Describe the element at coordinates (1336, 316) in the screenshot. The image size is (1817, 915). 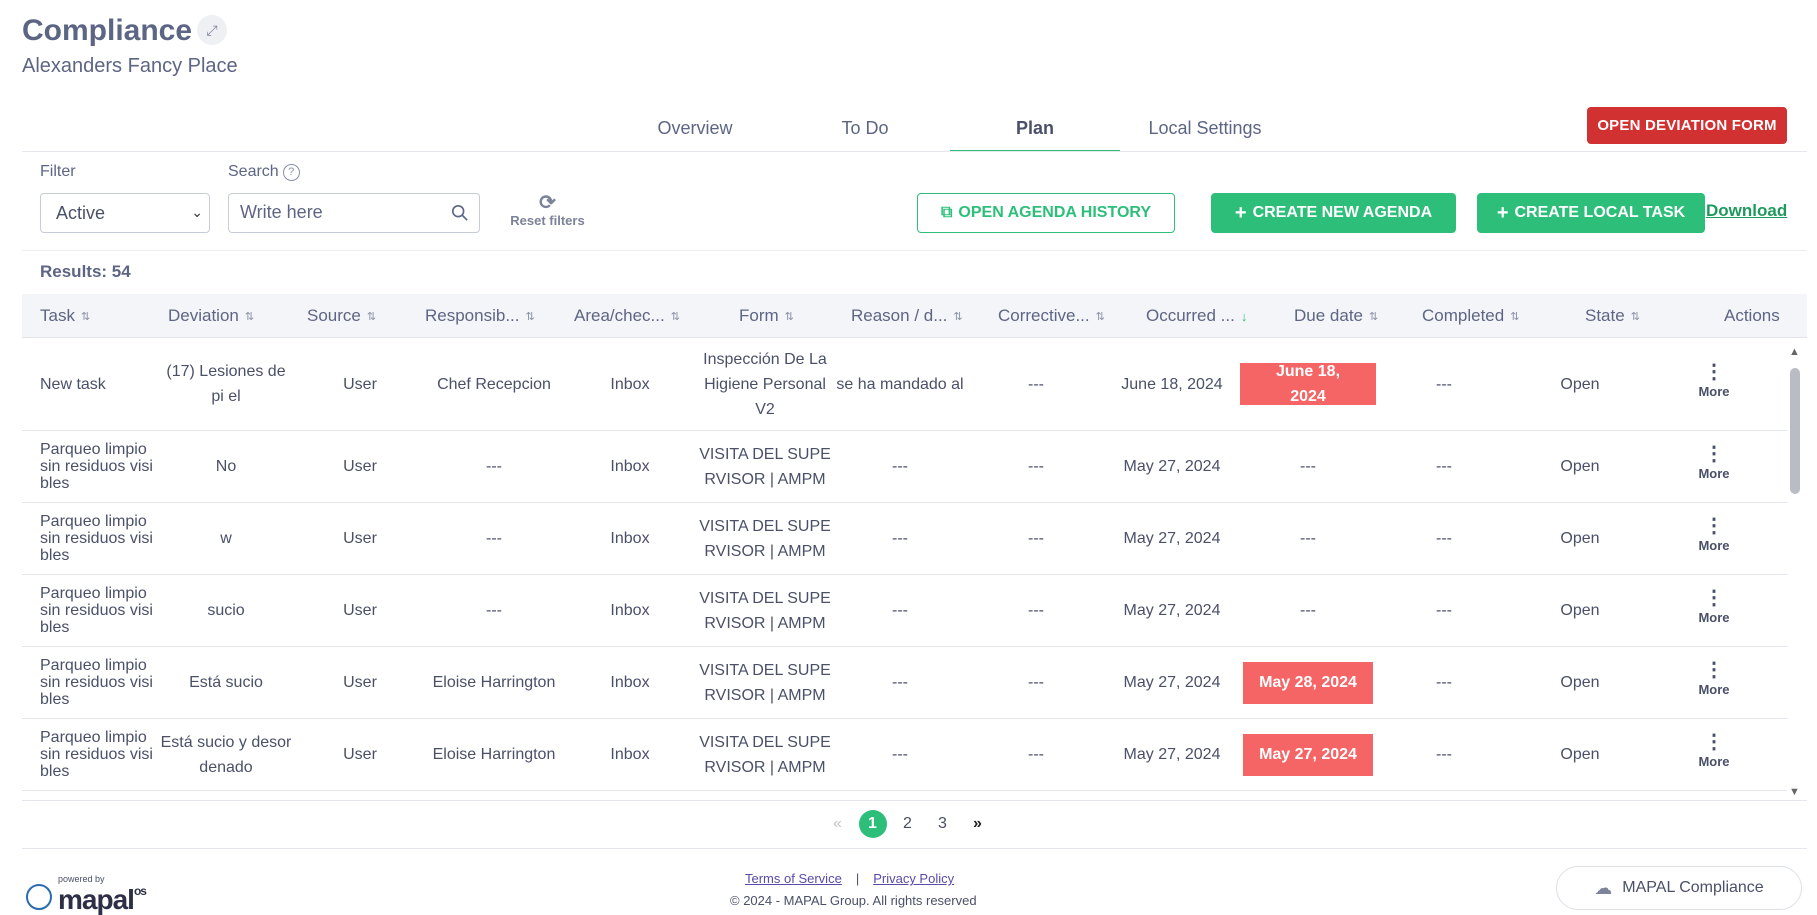
I see `column-header-due-date: Due date ⇅` at that location.